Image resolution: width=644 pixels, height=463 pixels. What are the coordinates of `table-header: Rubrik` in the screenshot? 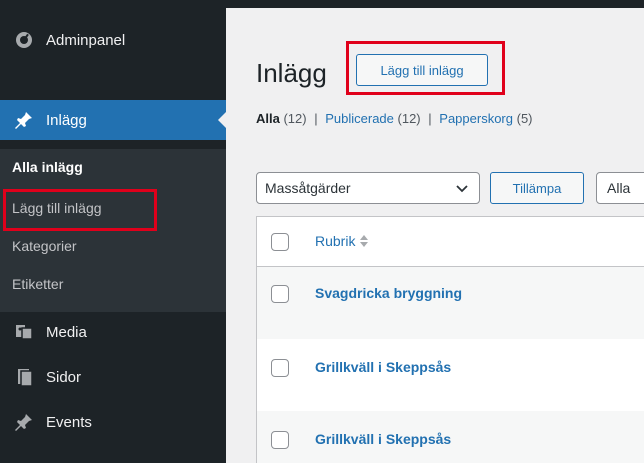 It's located at (450, 242).